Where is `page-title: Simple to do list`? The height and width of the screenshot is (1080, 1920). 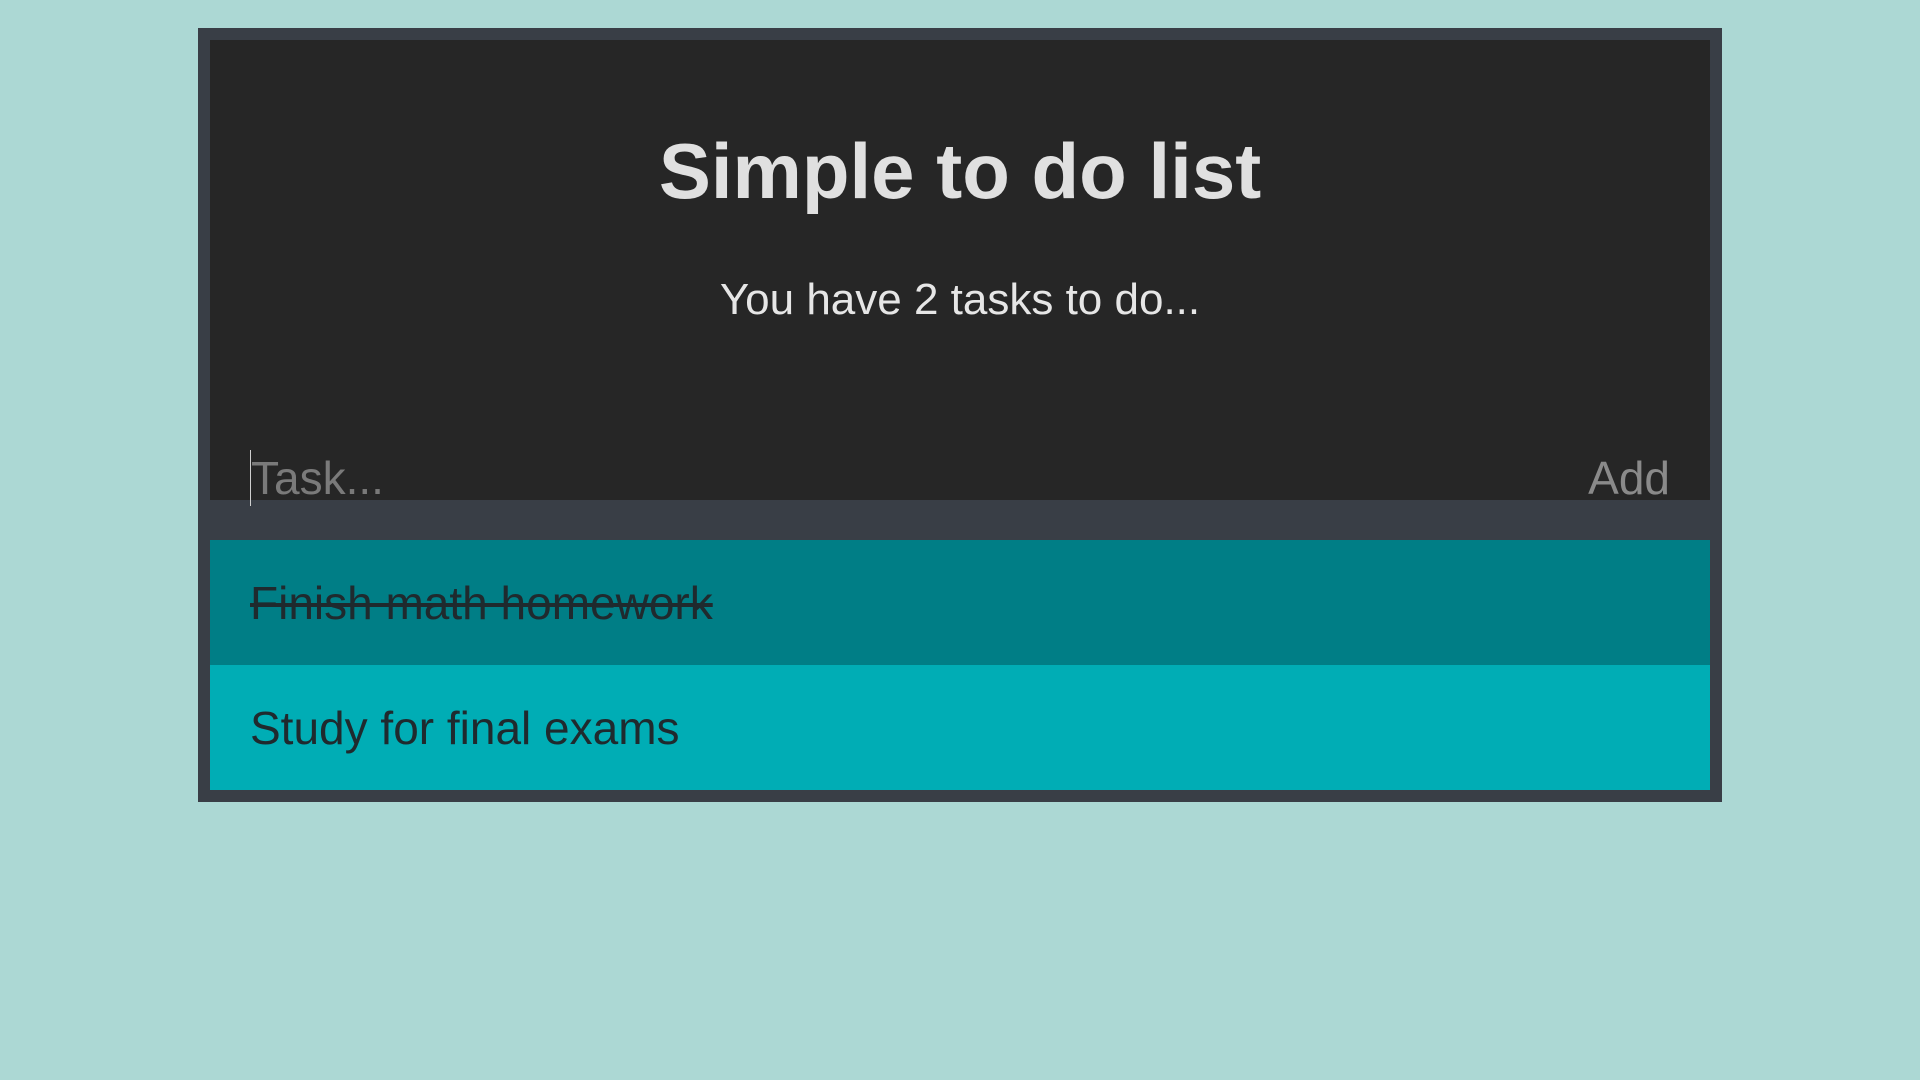
page-title: Simple to do list is located at coordinates (960, 171).